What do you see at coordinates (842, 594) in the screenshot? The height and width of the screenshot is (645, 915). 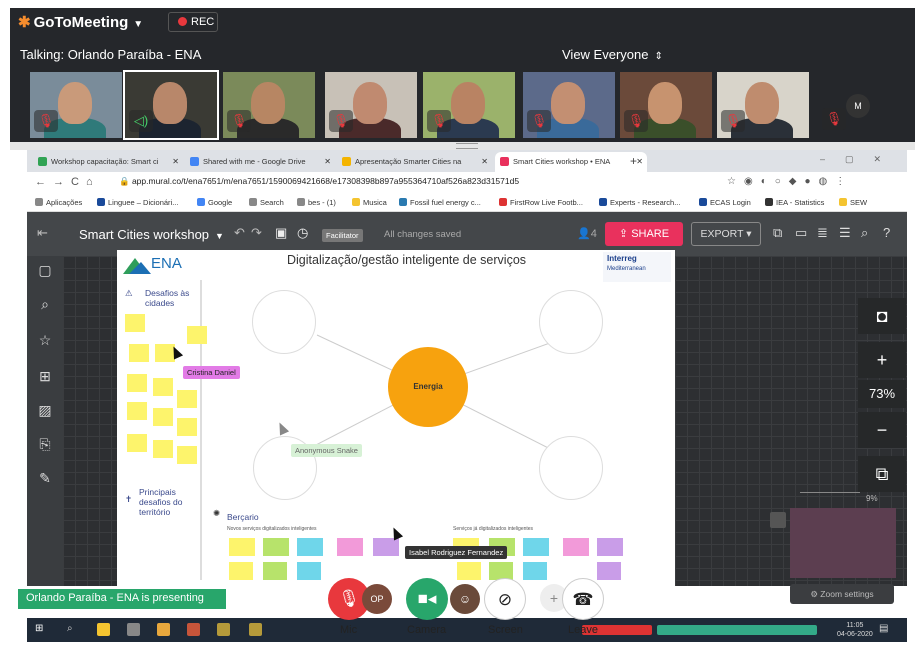 I see `zoom-settings-button: ⚙ Zoom settings` at bounding box center [842, 594].